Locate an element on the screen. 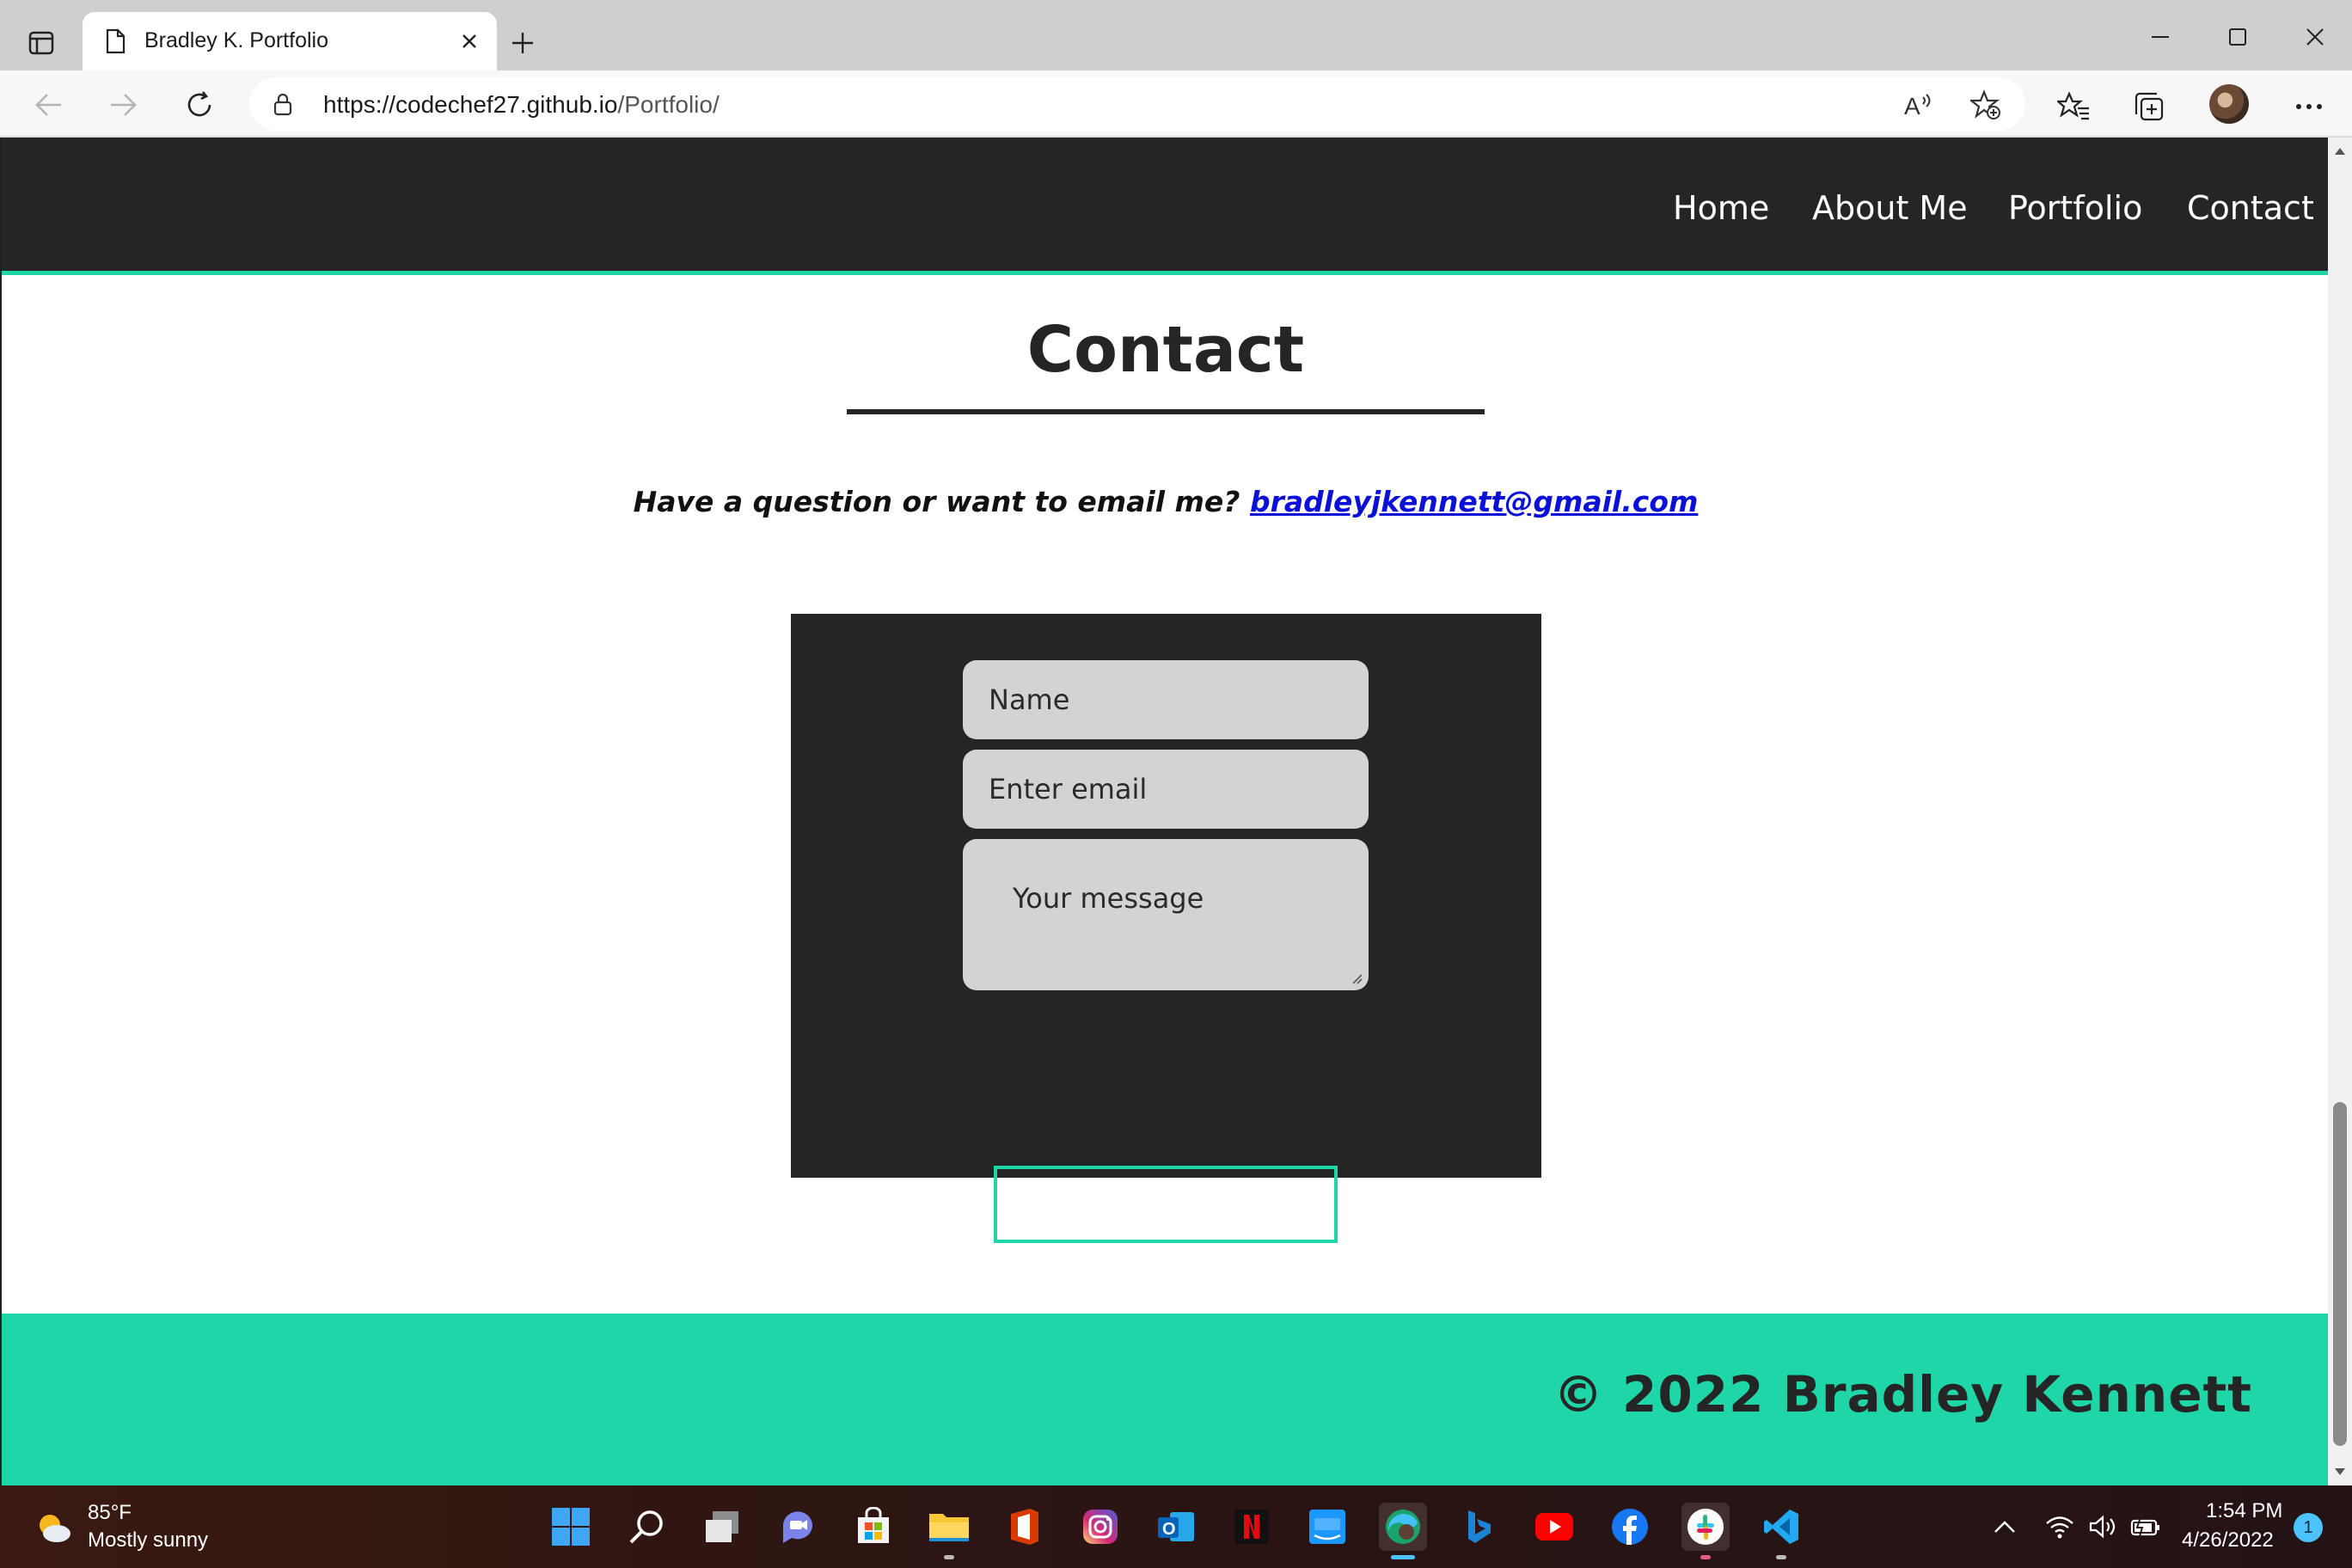  back-button is located at coordinates (48, 105).